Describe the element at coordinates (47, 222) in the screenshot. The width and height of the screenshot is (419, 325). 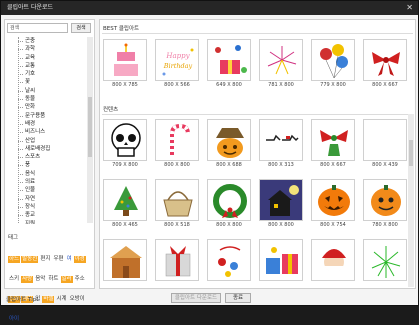
I see `tree-item: 지원` at that location.